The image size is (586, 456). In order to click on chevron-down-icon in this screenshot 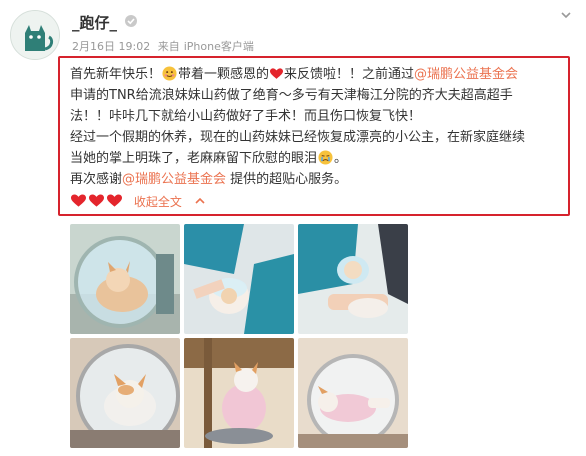, I will do `click(566, 15)`.